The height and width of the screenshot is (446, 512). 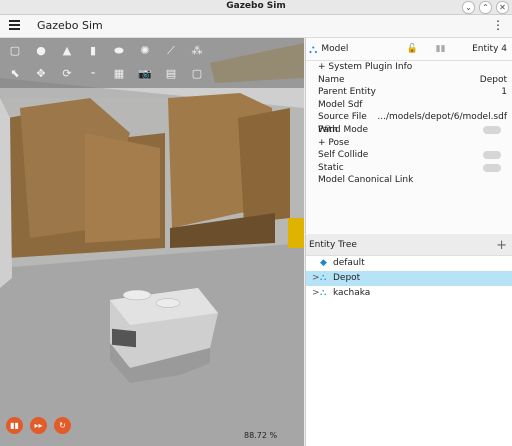 I want to click on static-toggle, so click(x=492, y=167).